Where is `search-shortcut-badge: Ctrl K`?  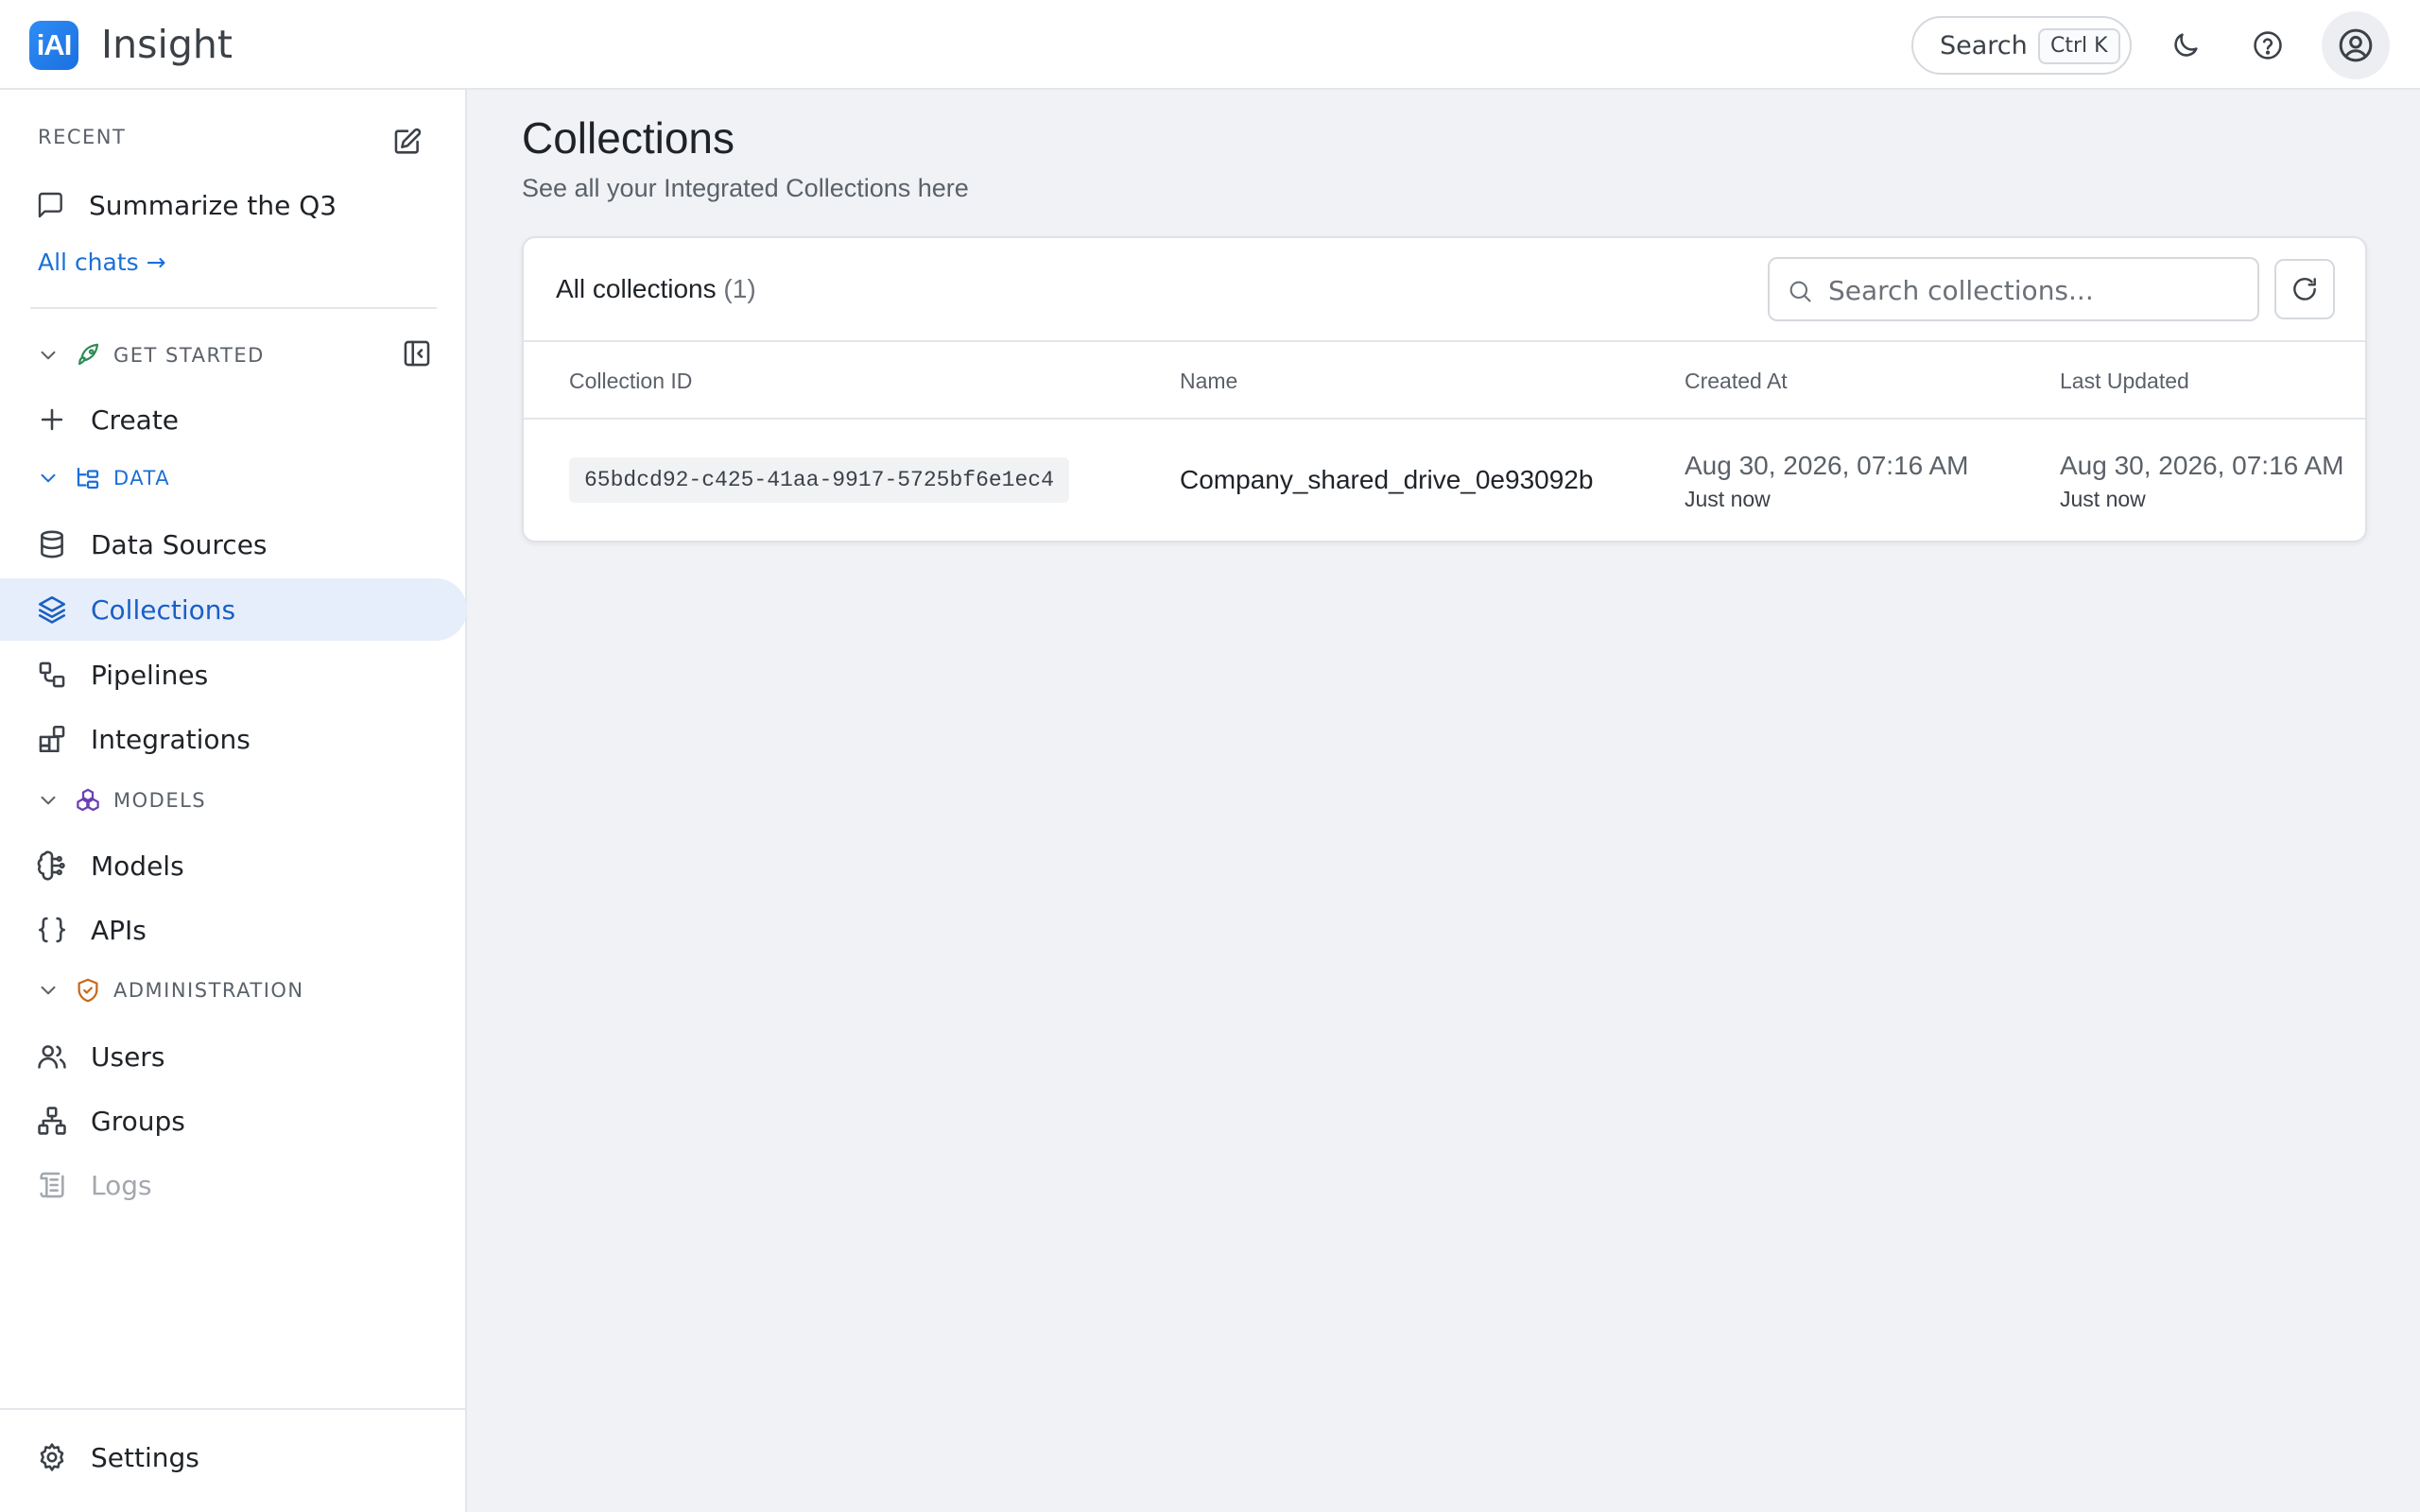
search-shortcut-badge: Ctrl K is located at coordinates (2079, 46).